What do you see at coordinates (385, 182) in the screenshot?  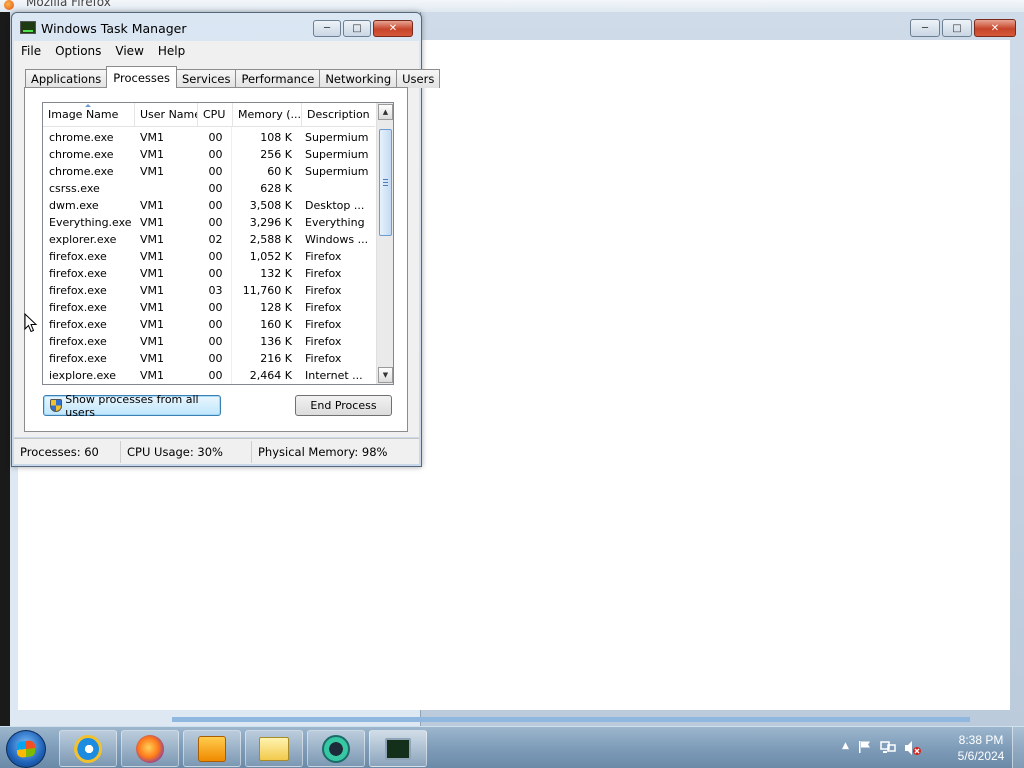 I see `scroll-thumb` at bounding box center [385, 182].